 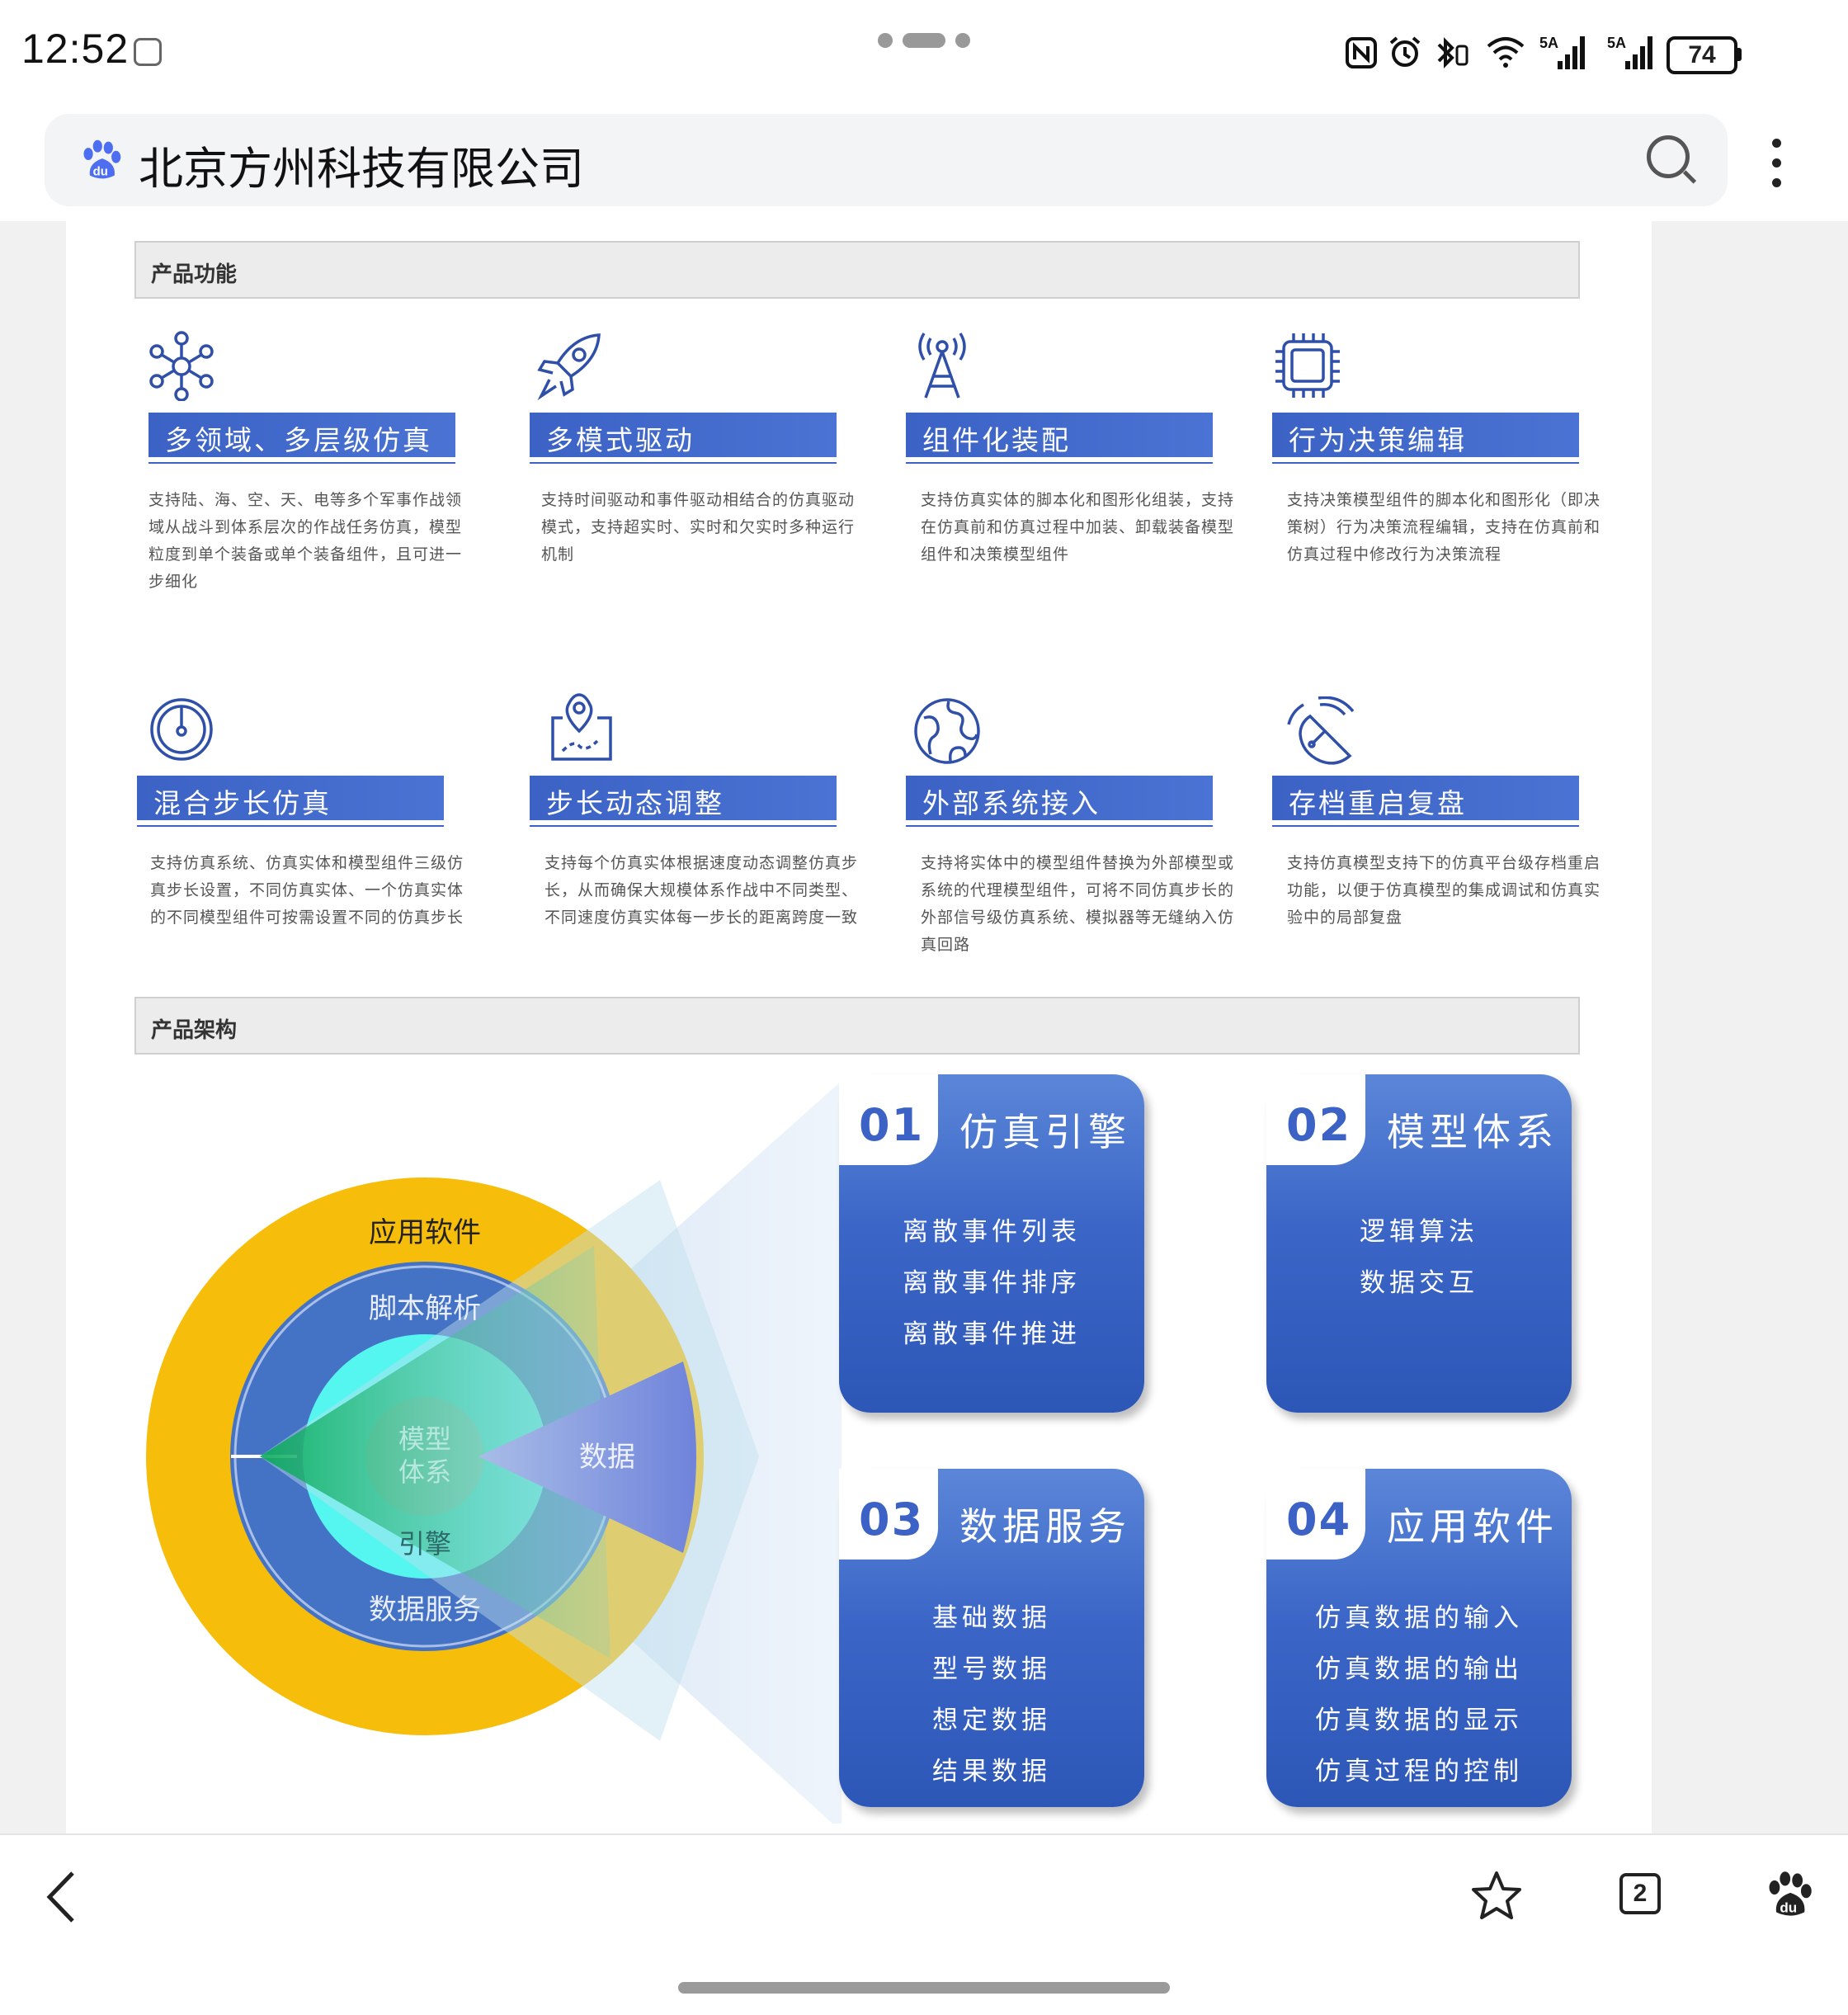 I want to click on feature-title-bar: 多模式驱动, so click(x=683, y=435).